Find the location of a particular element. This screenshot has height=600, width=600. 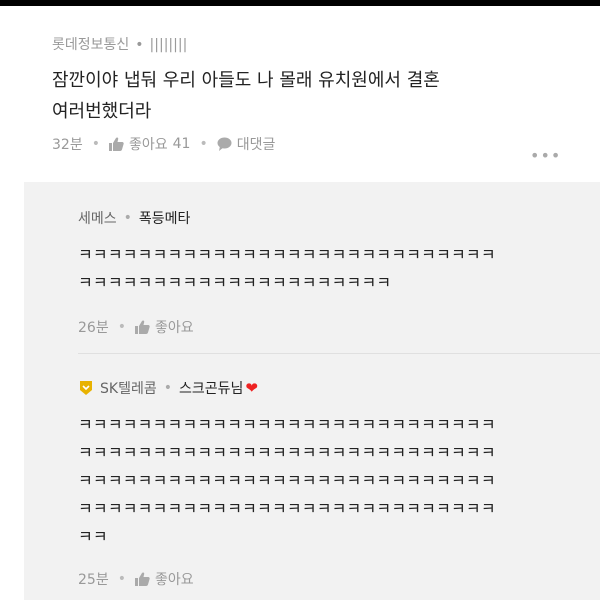

comment-company: SK텔레콤 is located at coordinates (128, 388).